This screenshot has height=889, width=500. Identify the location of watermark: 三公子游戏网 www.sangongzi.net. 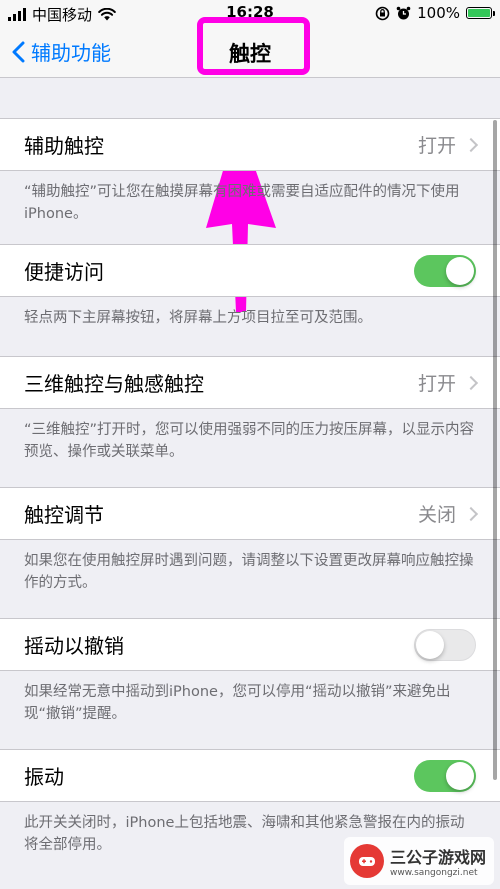
(419, 861).